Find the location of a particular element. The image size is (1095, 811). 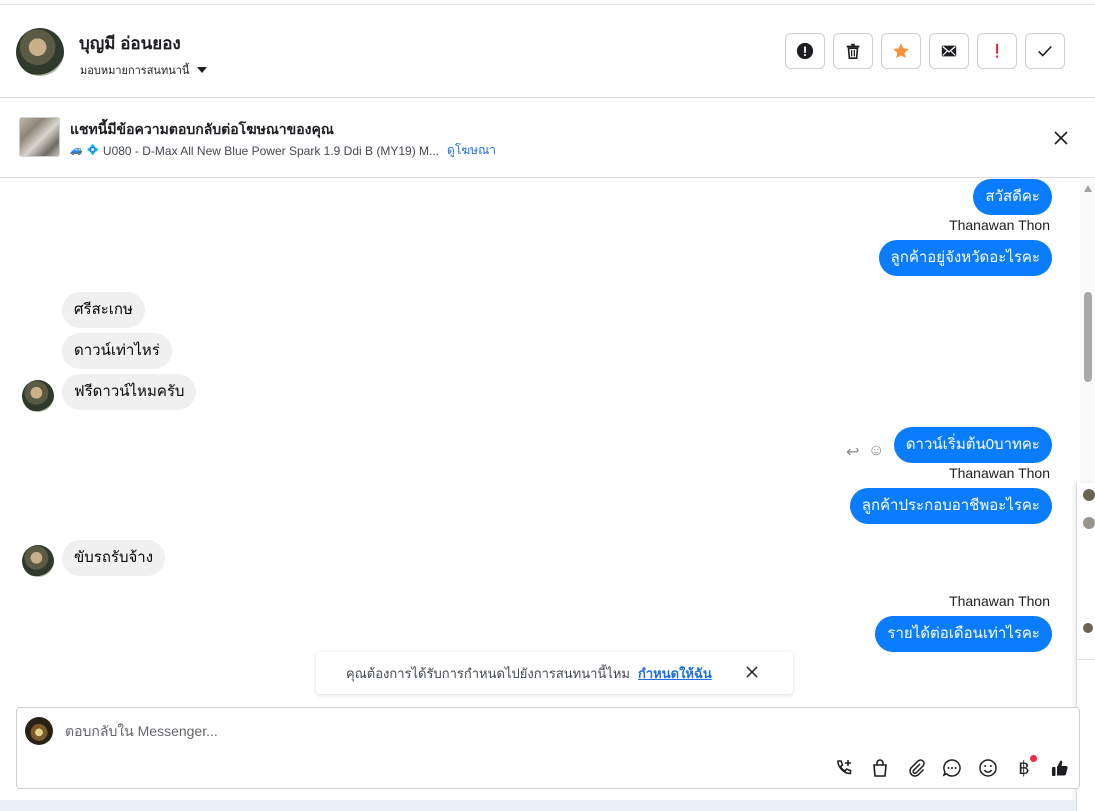

contact-name: บุญมี อ่อนยอง is located at coordinates (130, 43).